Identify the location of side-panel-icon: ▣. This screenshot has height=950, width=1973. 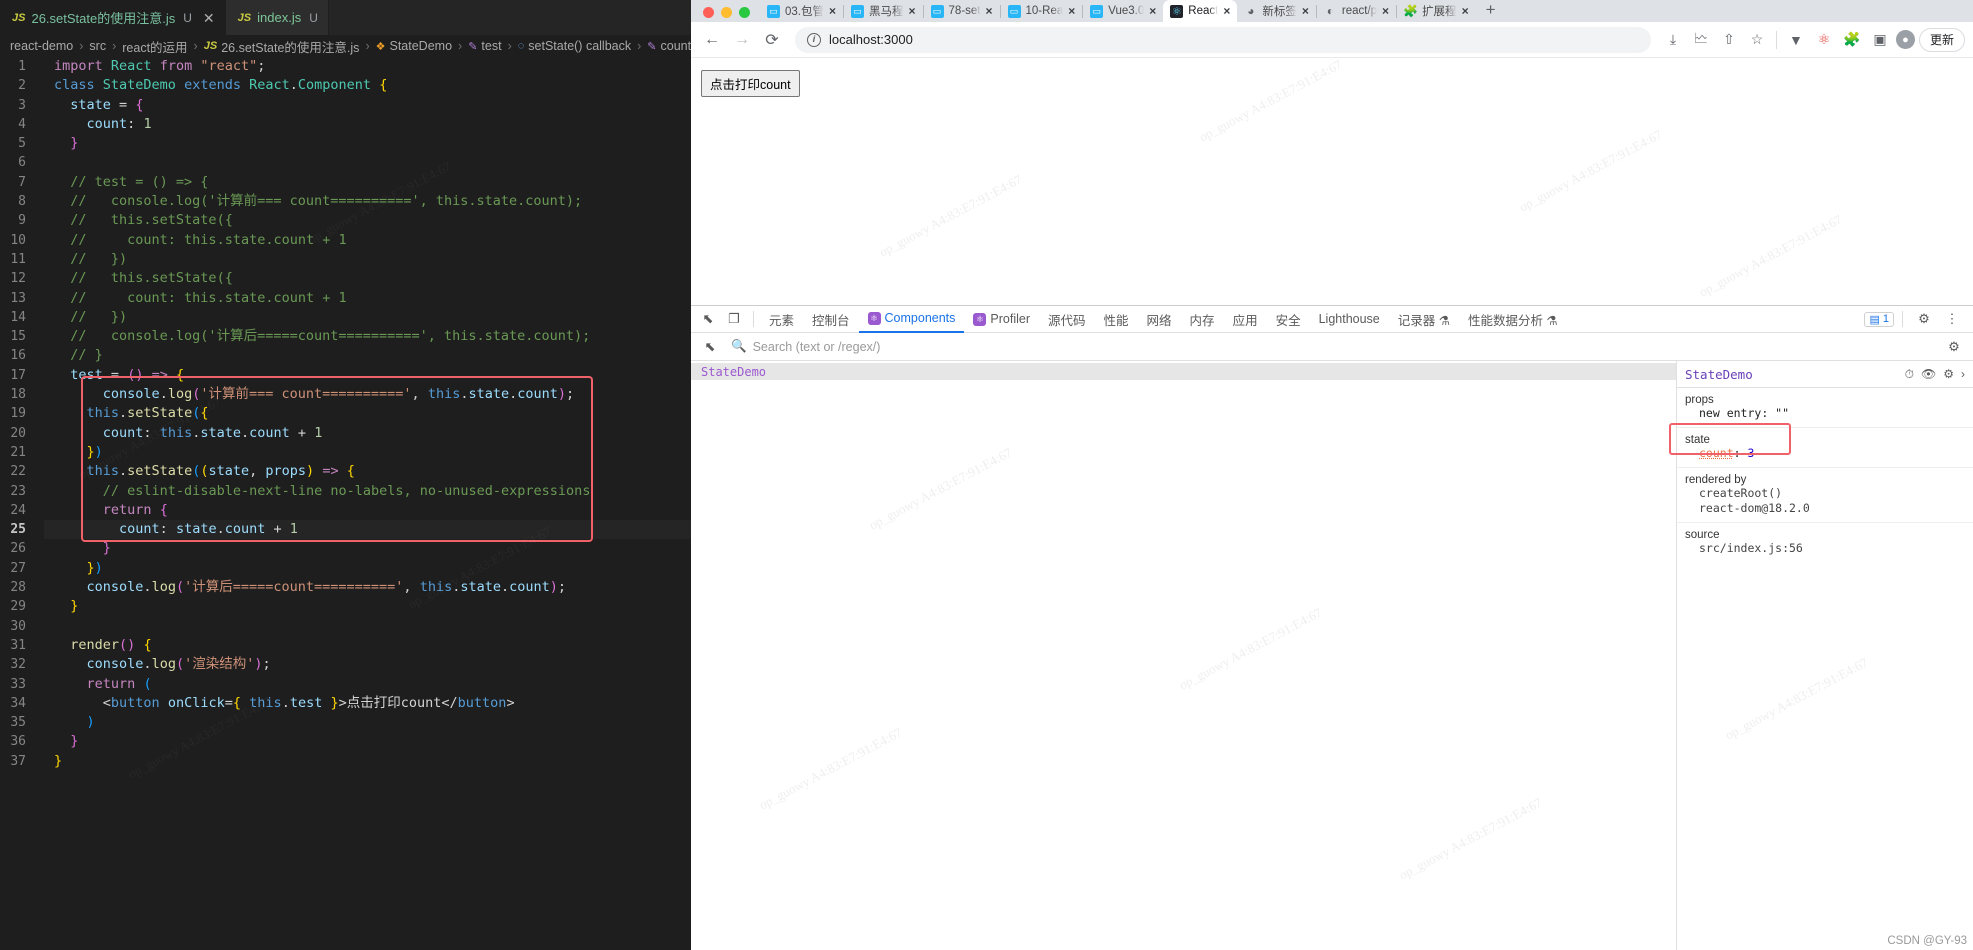
(1880, 40).